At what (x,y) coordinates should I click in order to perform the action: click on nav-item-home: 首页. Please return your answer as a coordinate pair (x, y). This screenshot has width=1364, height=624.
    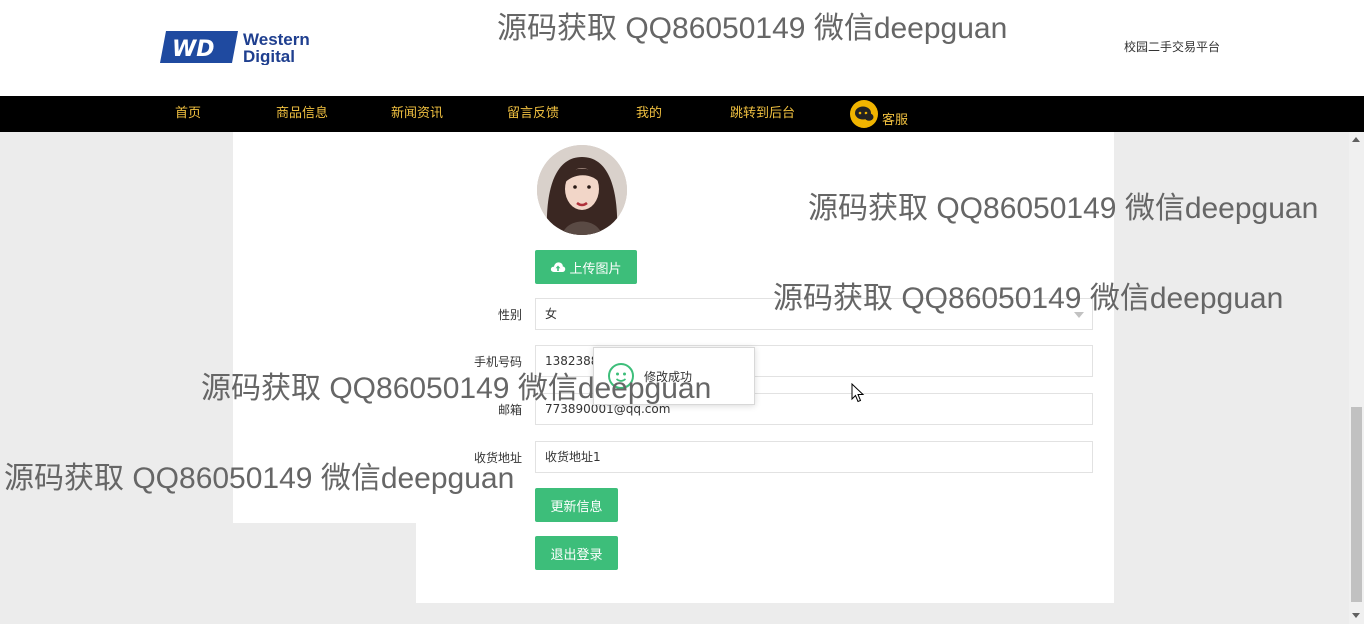
    Looking at the image, I should click on (188, 114).